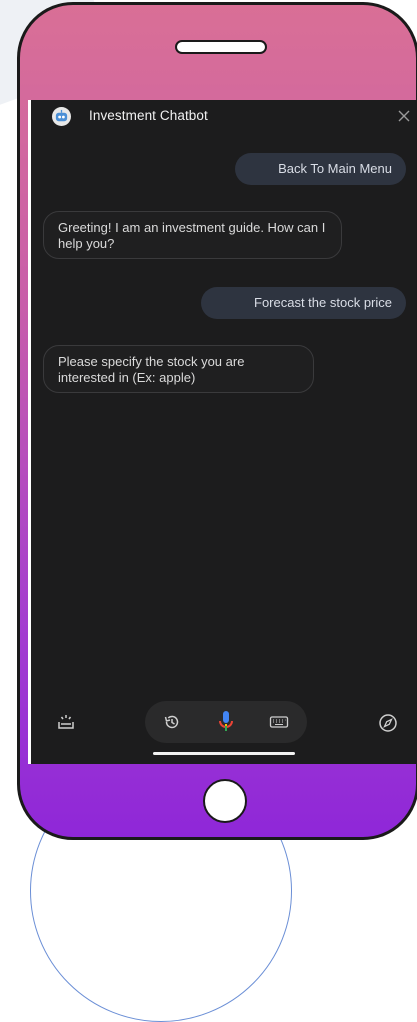  I want to click on assistant-snapshot-icon, so click(66, 722).